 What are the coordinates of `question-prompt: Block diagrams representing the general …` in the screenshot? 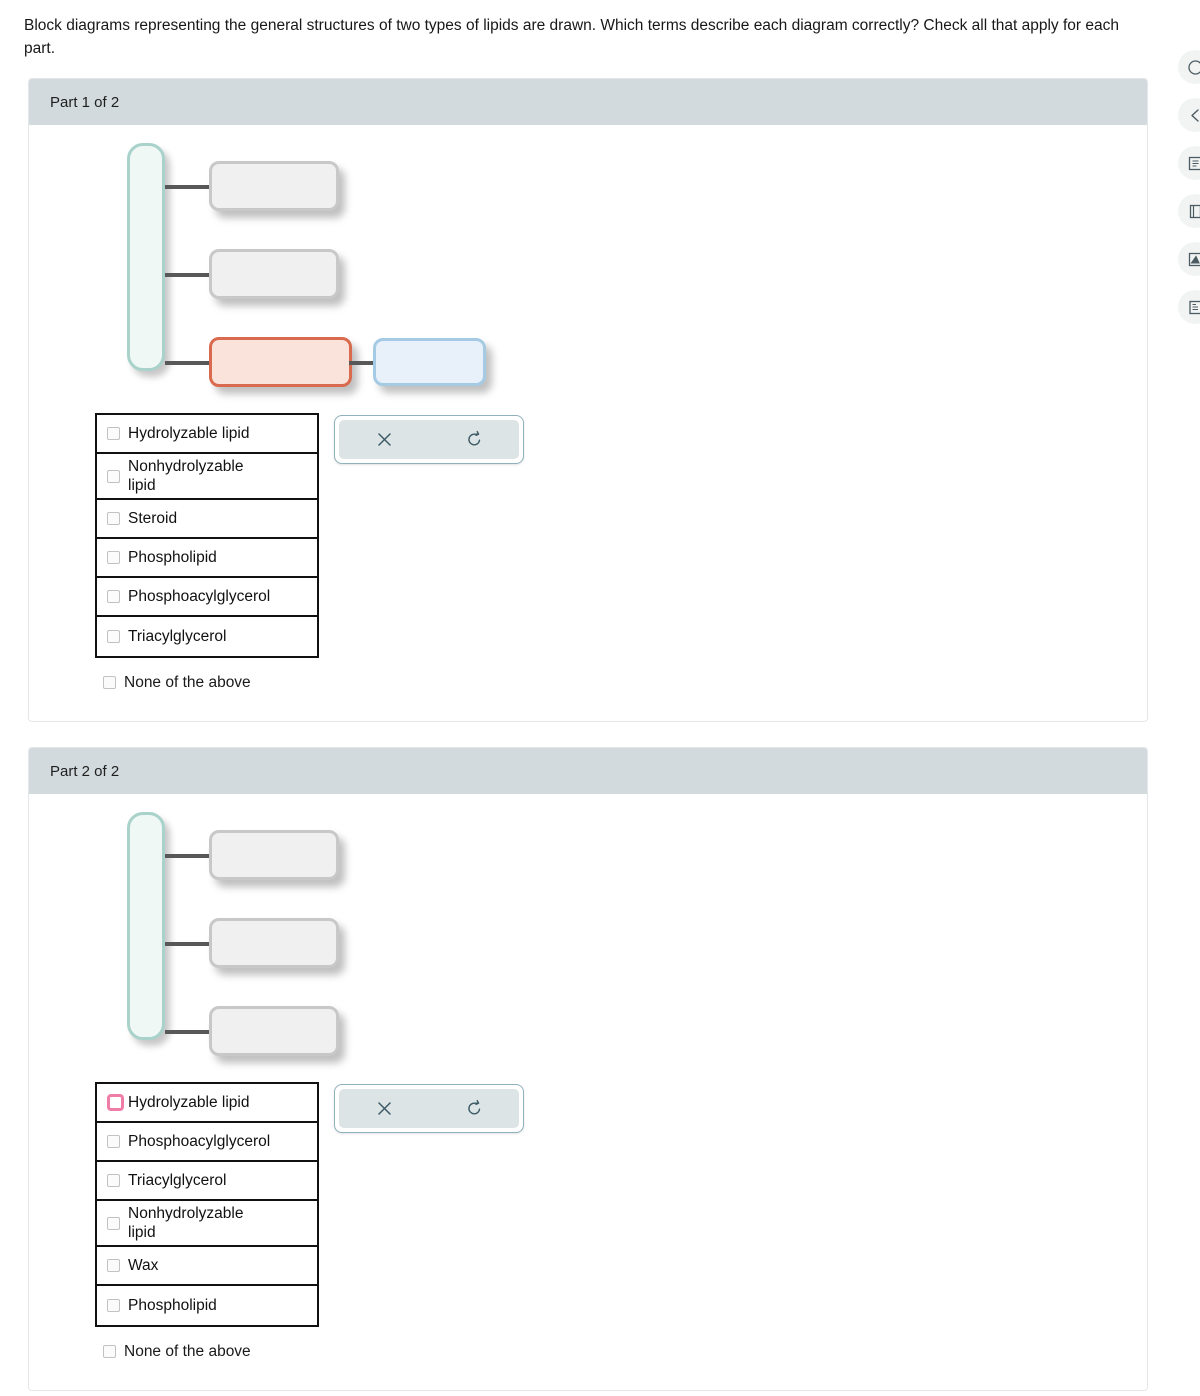 It's located at (571, 37).